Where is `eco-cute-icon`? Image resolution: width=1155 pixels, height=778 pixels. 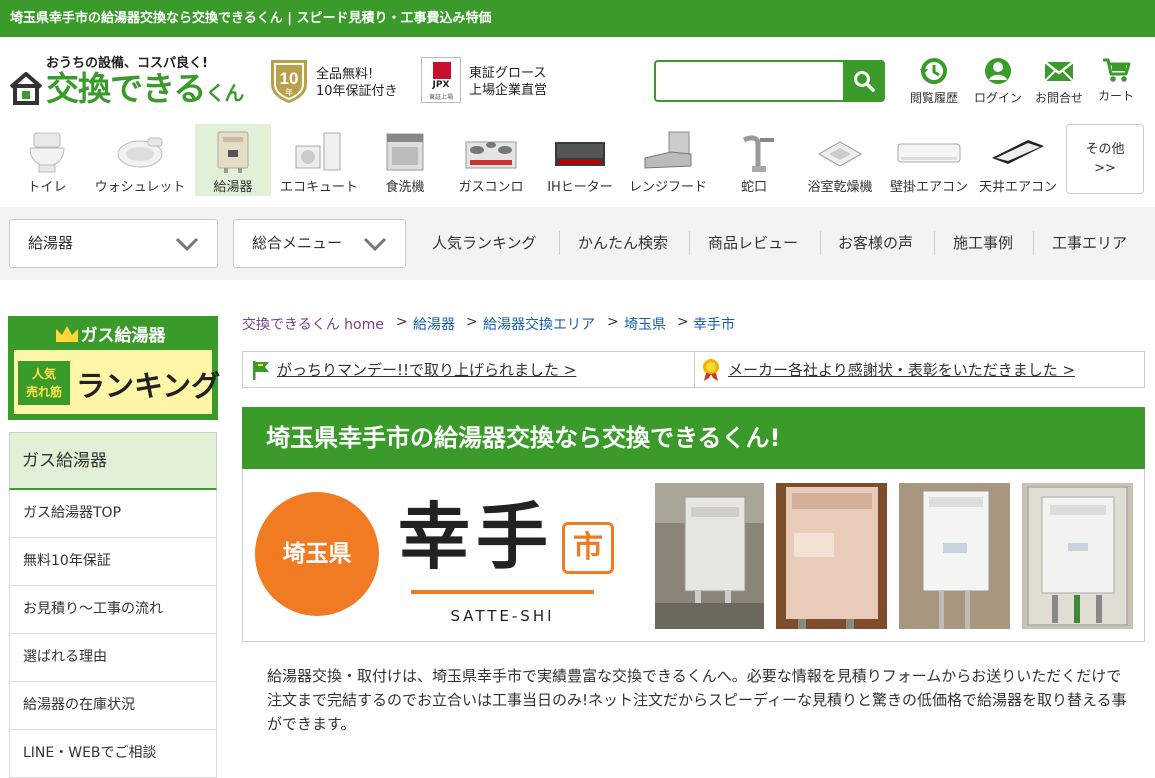
eco-cute-icon is located at coordinates (318, 151).